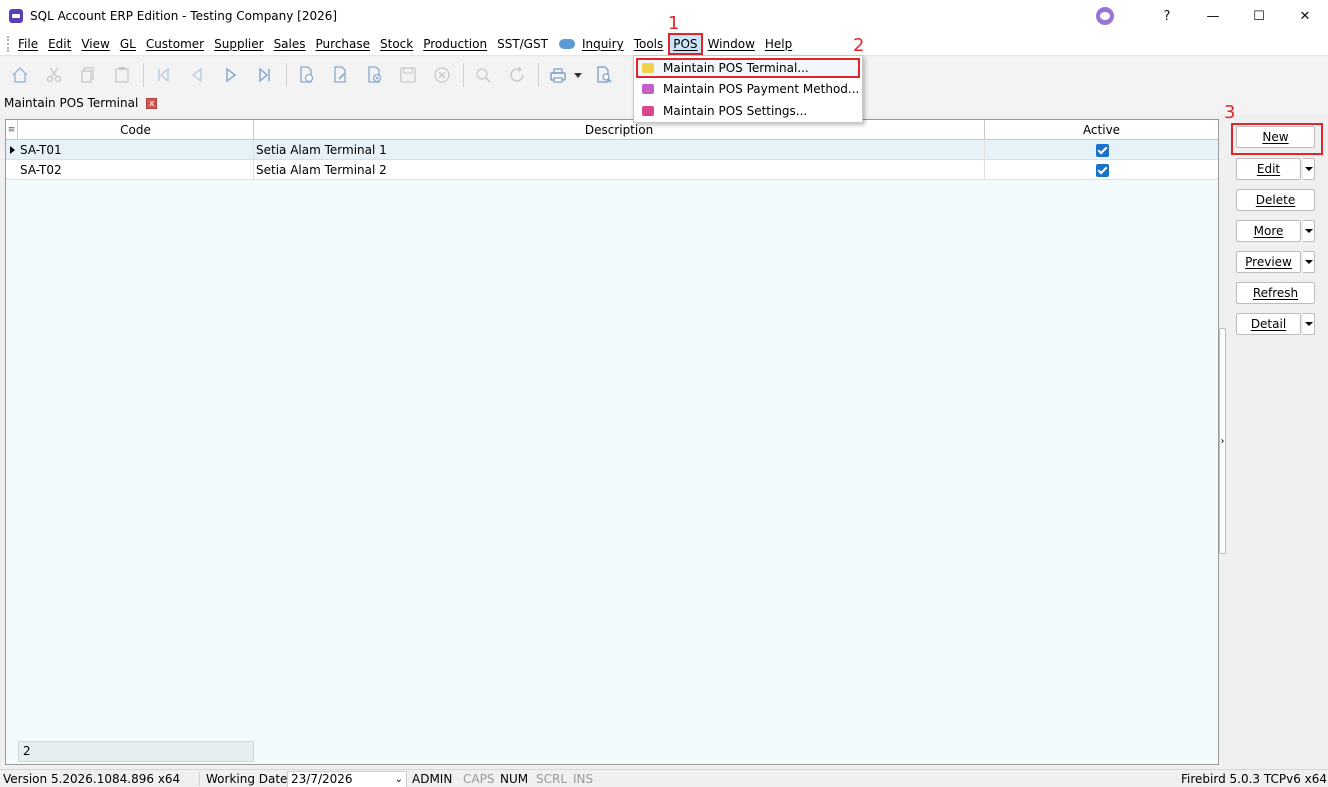 The image size is (1328, 787). What do you see at coordinates (16, 16) in the screenshot?
I see `app-logo-icon` at bounding box center [16, 16].